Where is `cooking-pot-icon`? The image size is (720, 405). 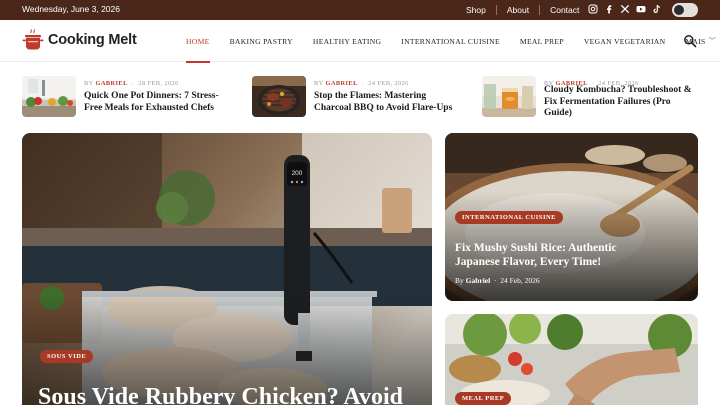 cooking-pot-icon is located at coordinates (33, 39).